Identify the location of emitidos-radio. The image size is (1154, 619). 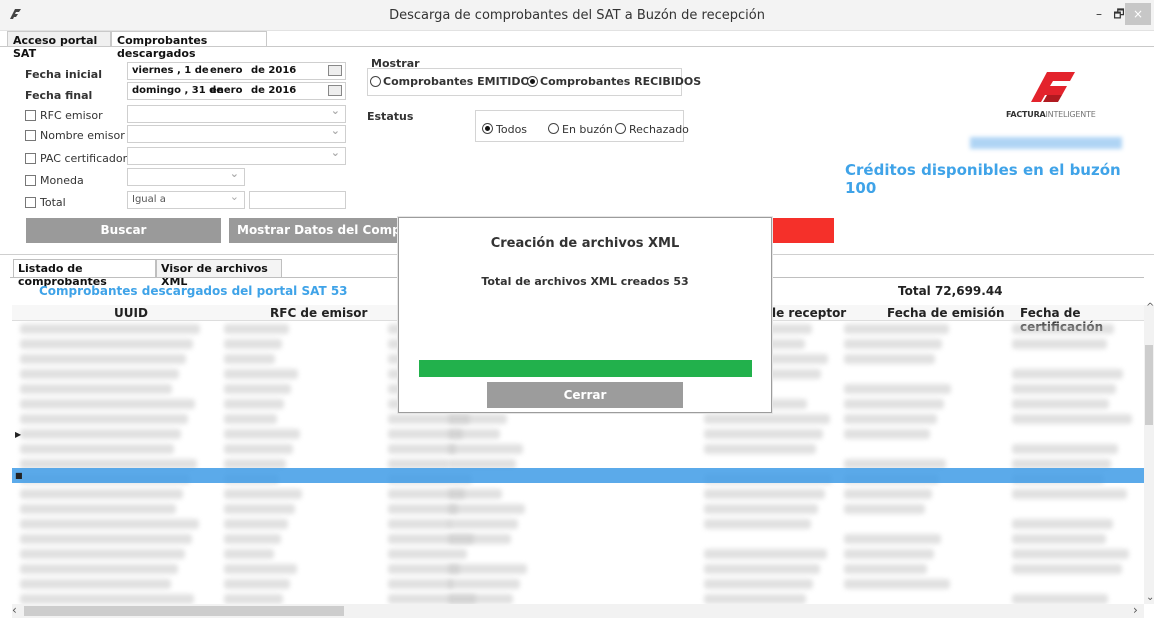
(375, 81).